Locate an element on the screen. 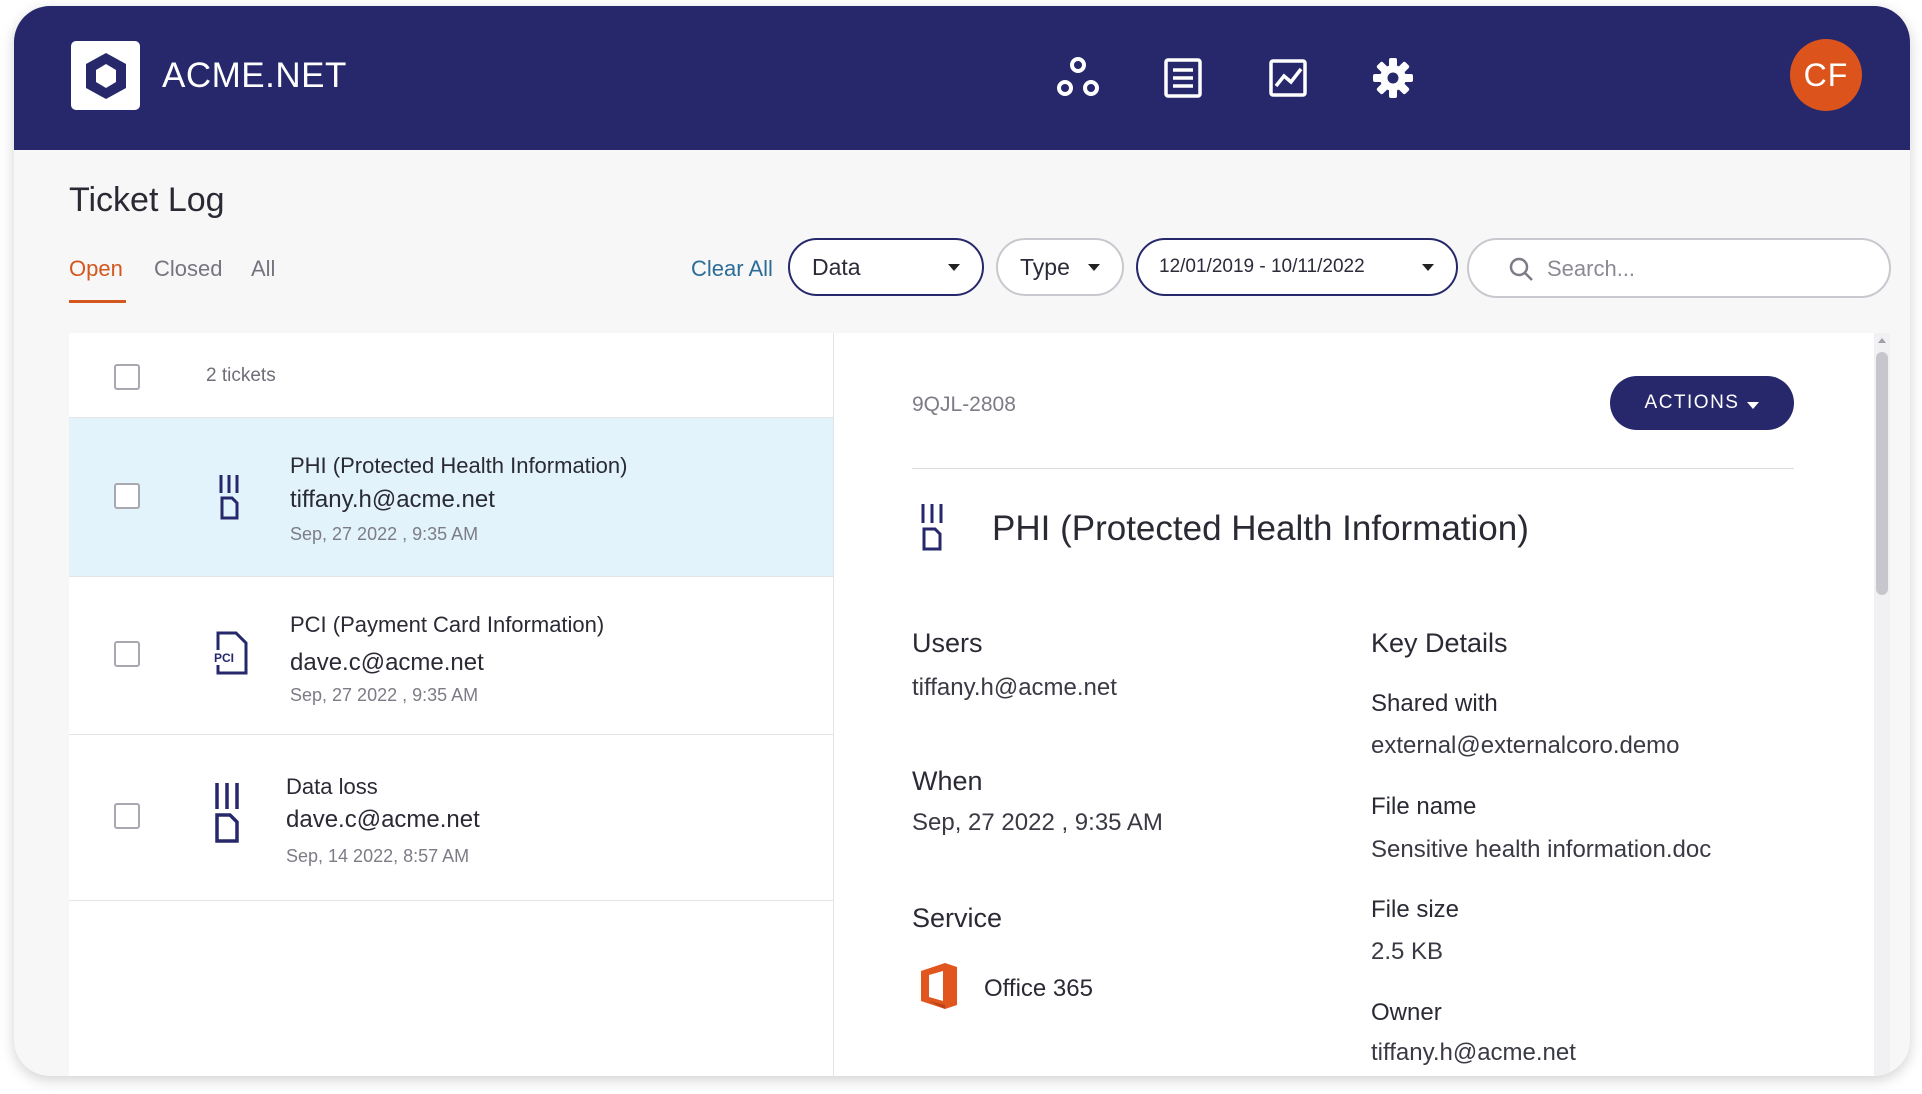 The height and width of the screenshot is (1094, 1922). chart-icon is located at coordinates (1288, 78).